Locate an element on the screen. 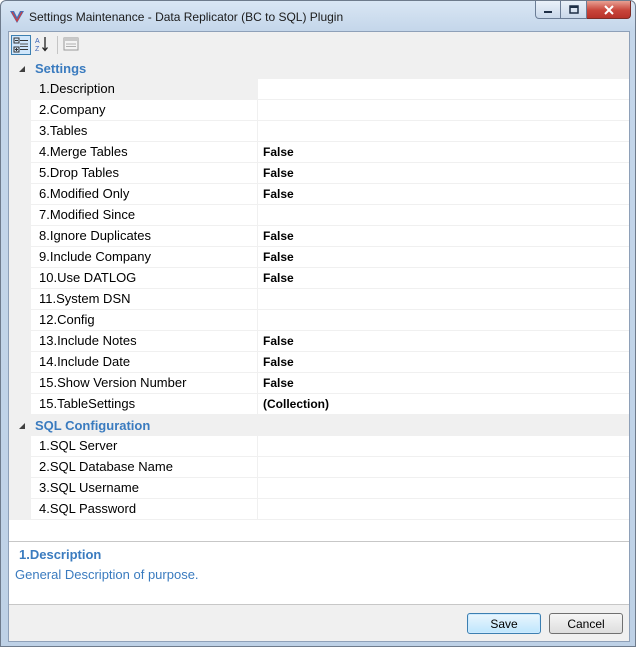  property-row-company: 2.Company is located at coordinates (319, 110).